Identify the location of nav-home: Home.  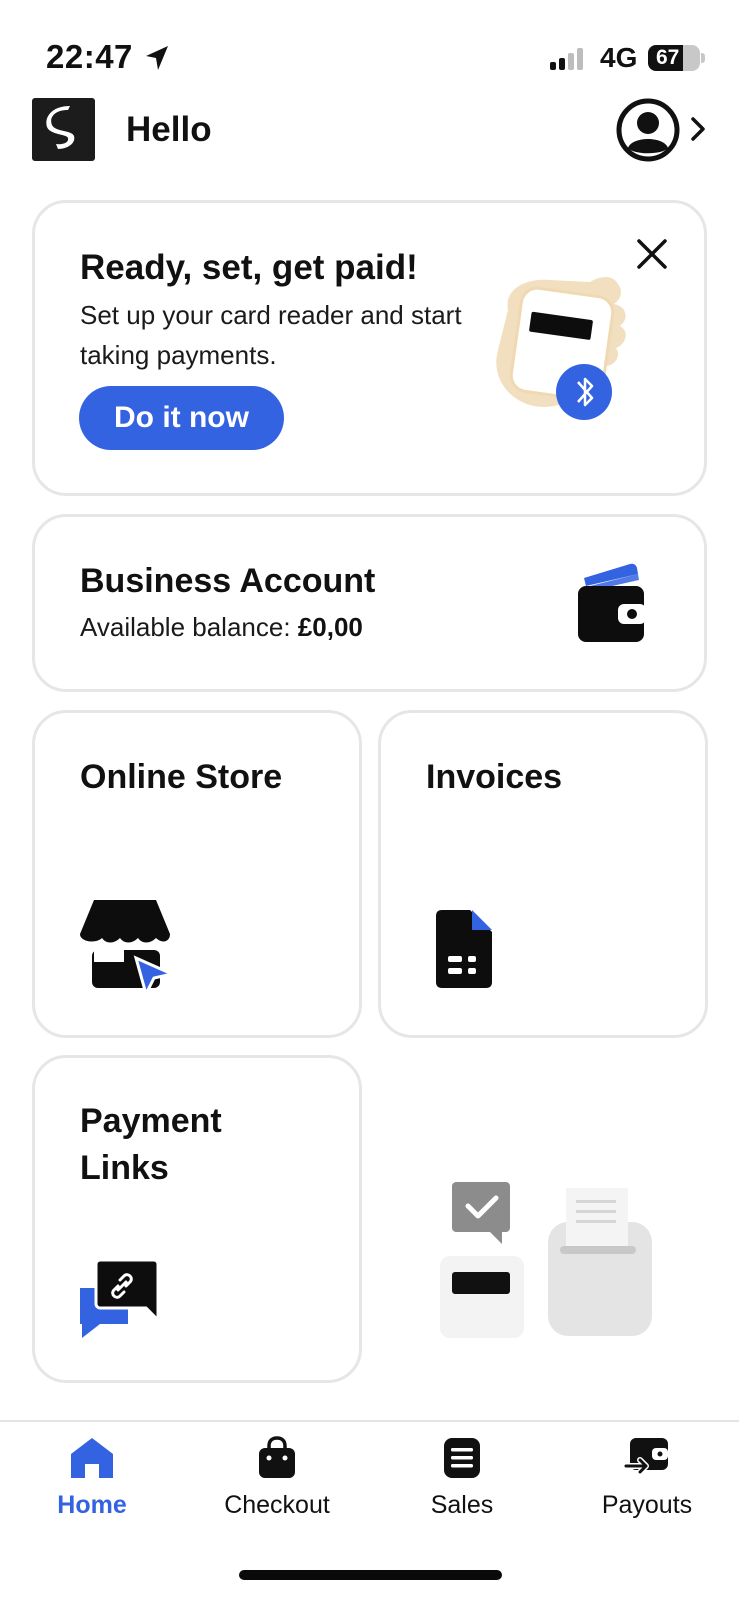
(92, 1478).